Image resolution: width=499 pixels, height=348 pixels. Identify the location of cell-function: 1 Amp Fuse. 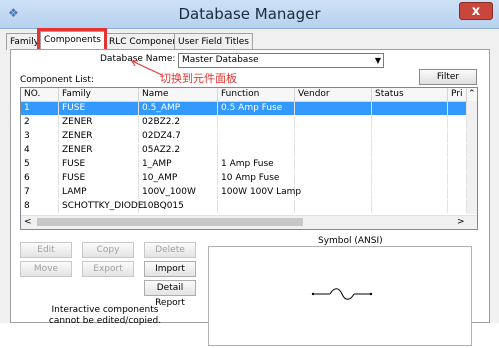
(256, 164).